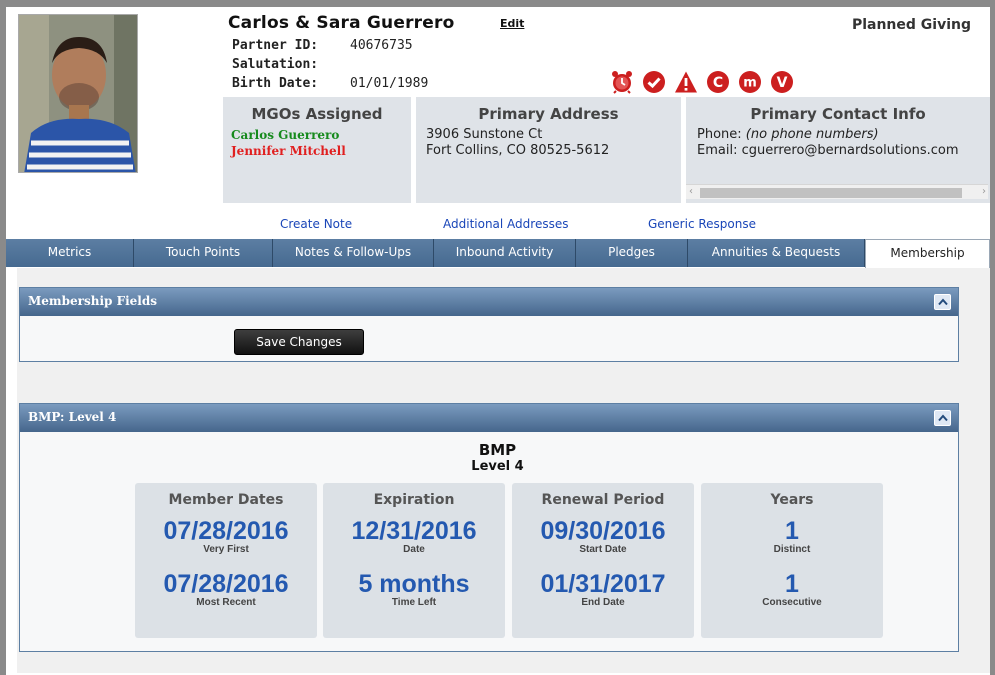 This screenshot has height=675, width=995. What do you see at coordinates (381, 45) in the screenshot?
I see `partner-id-value: 40676735` at bounding box center [381, 45].